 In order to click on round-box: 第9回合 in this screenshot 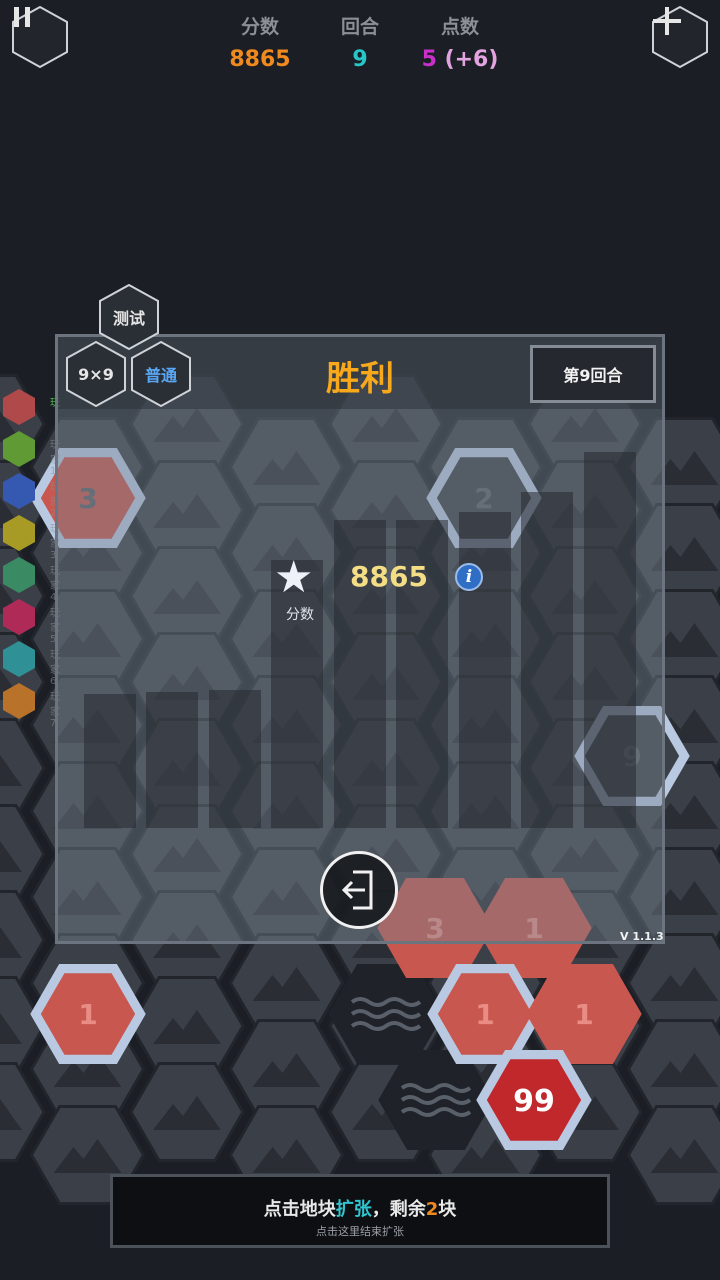, I will do `click(593, 374)`.